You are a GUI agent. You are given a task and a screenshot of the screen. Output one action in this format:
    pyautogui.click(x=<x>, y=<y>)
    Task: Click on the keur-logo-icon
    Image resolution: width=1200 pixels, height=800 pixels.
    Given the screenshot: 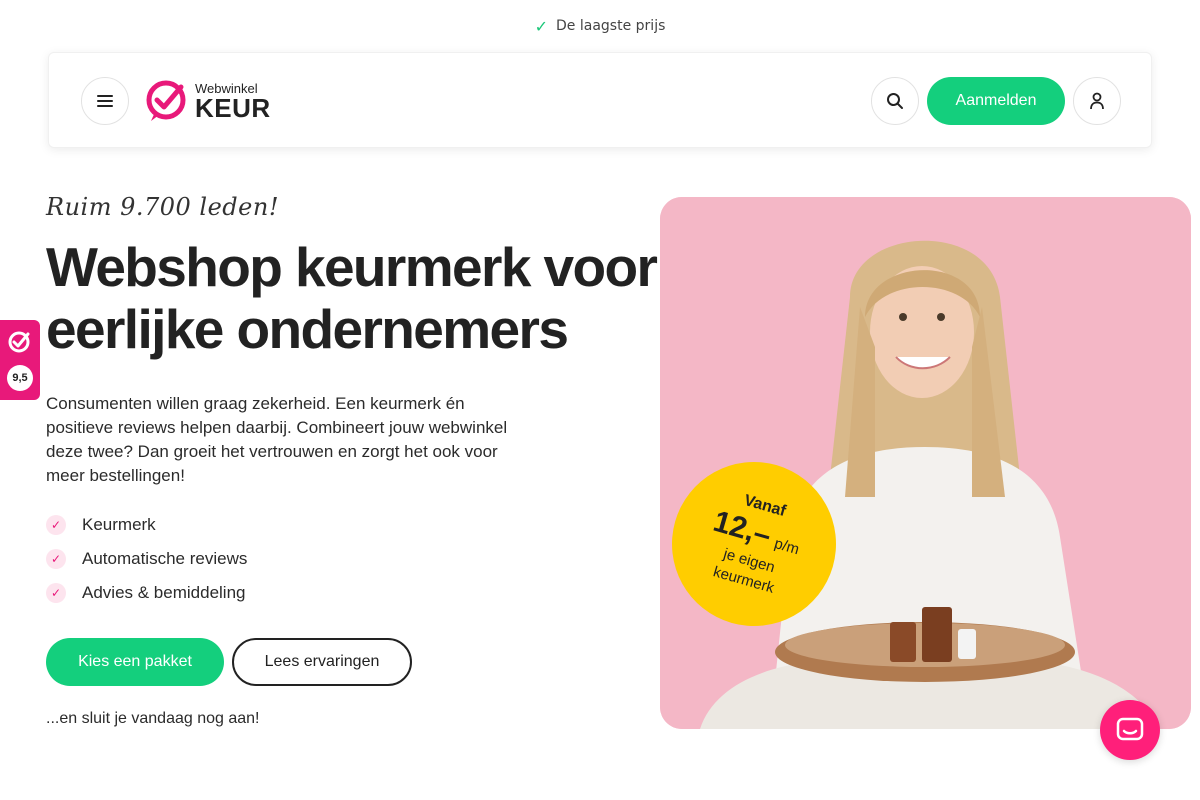 What is the action you would take?
    pyautogui.click(x=19, y=342)
    